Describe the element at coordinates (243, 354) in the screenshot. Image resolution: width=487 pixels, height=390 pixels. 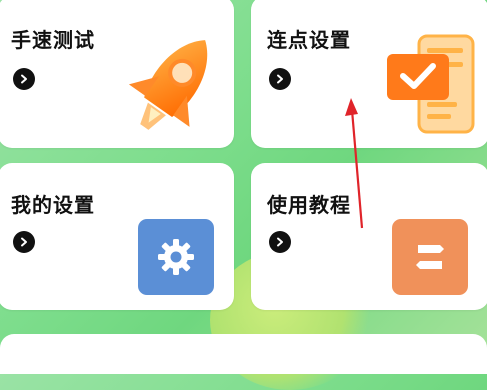
I see `bottom-card` at that location.